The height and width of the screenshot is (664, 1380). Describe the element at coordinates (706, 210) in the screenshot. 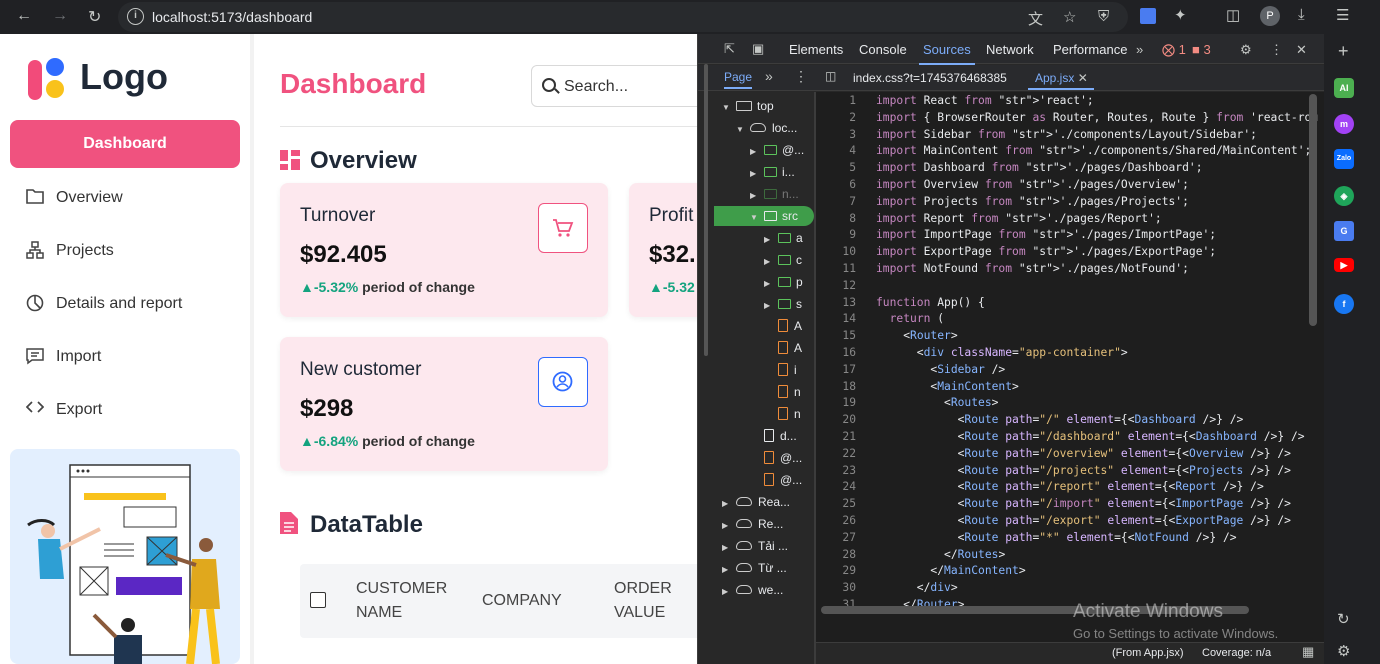

I see `devtools-edge-scrollbar` at that location.